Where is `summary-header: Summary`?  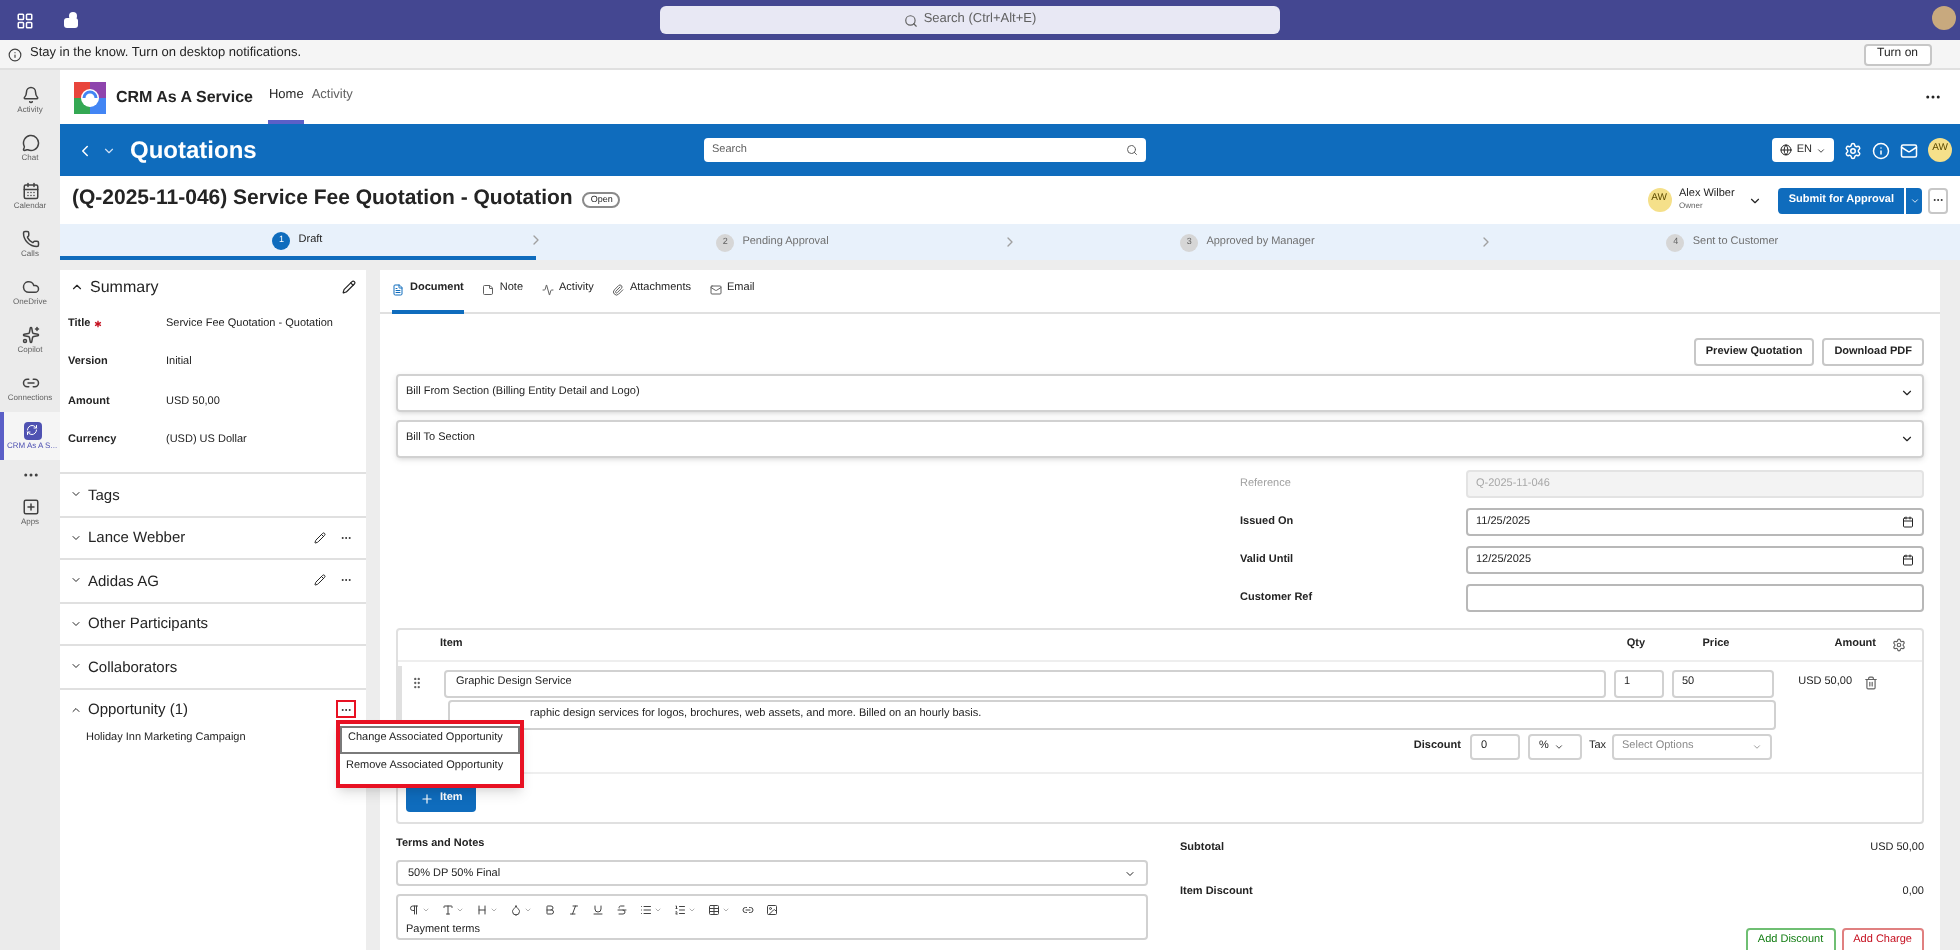 summary-header: Summary is located at coordinates (213, 287).